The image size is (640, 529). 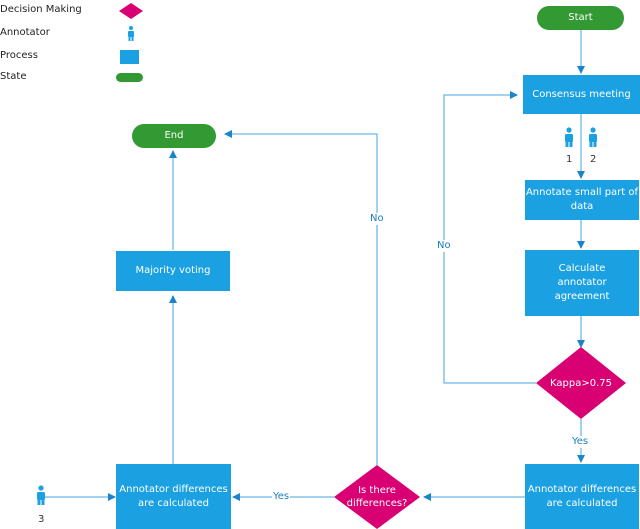 I want to click on annotate-small-part-node: Annotate small part of data, so click(x=582, y=200).